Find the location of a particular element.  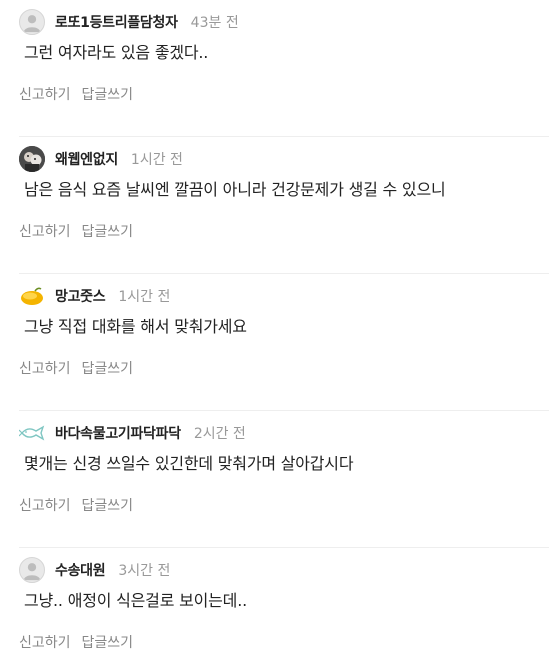

comment-header: 로또1등트리플담청자 43분 전 is located at coordinates (129, 22).